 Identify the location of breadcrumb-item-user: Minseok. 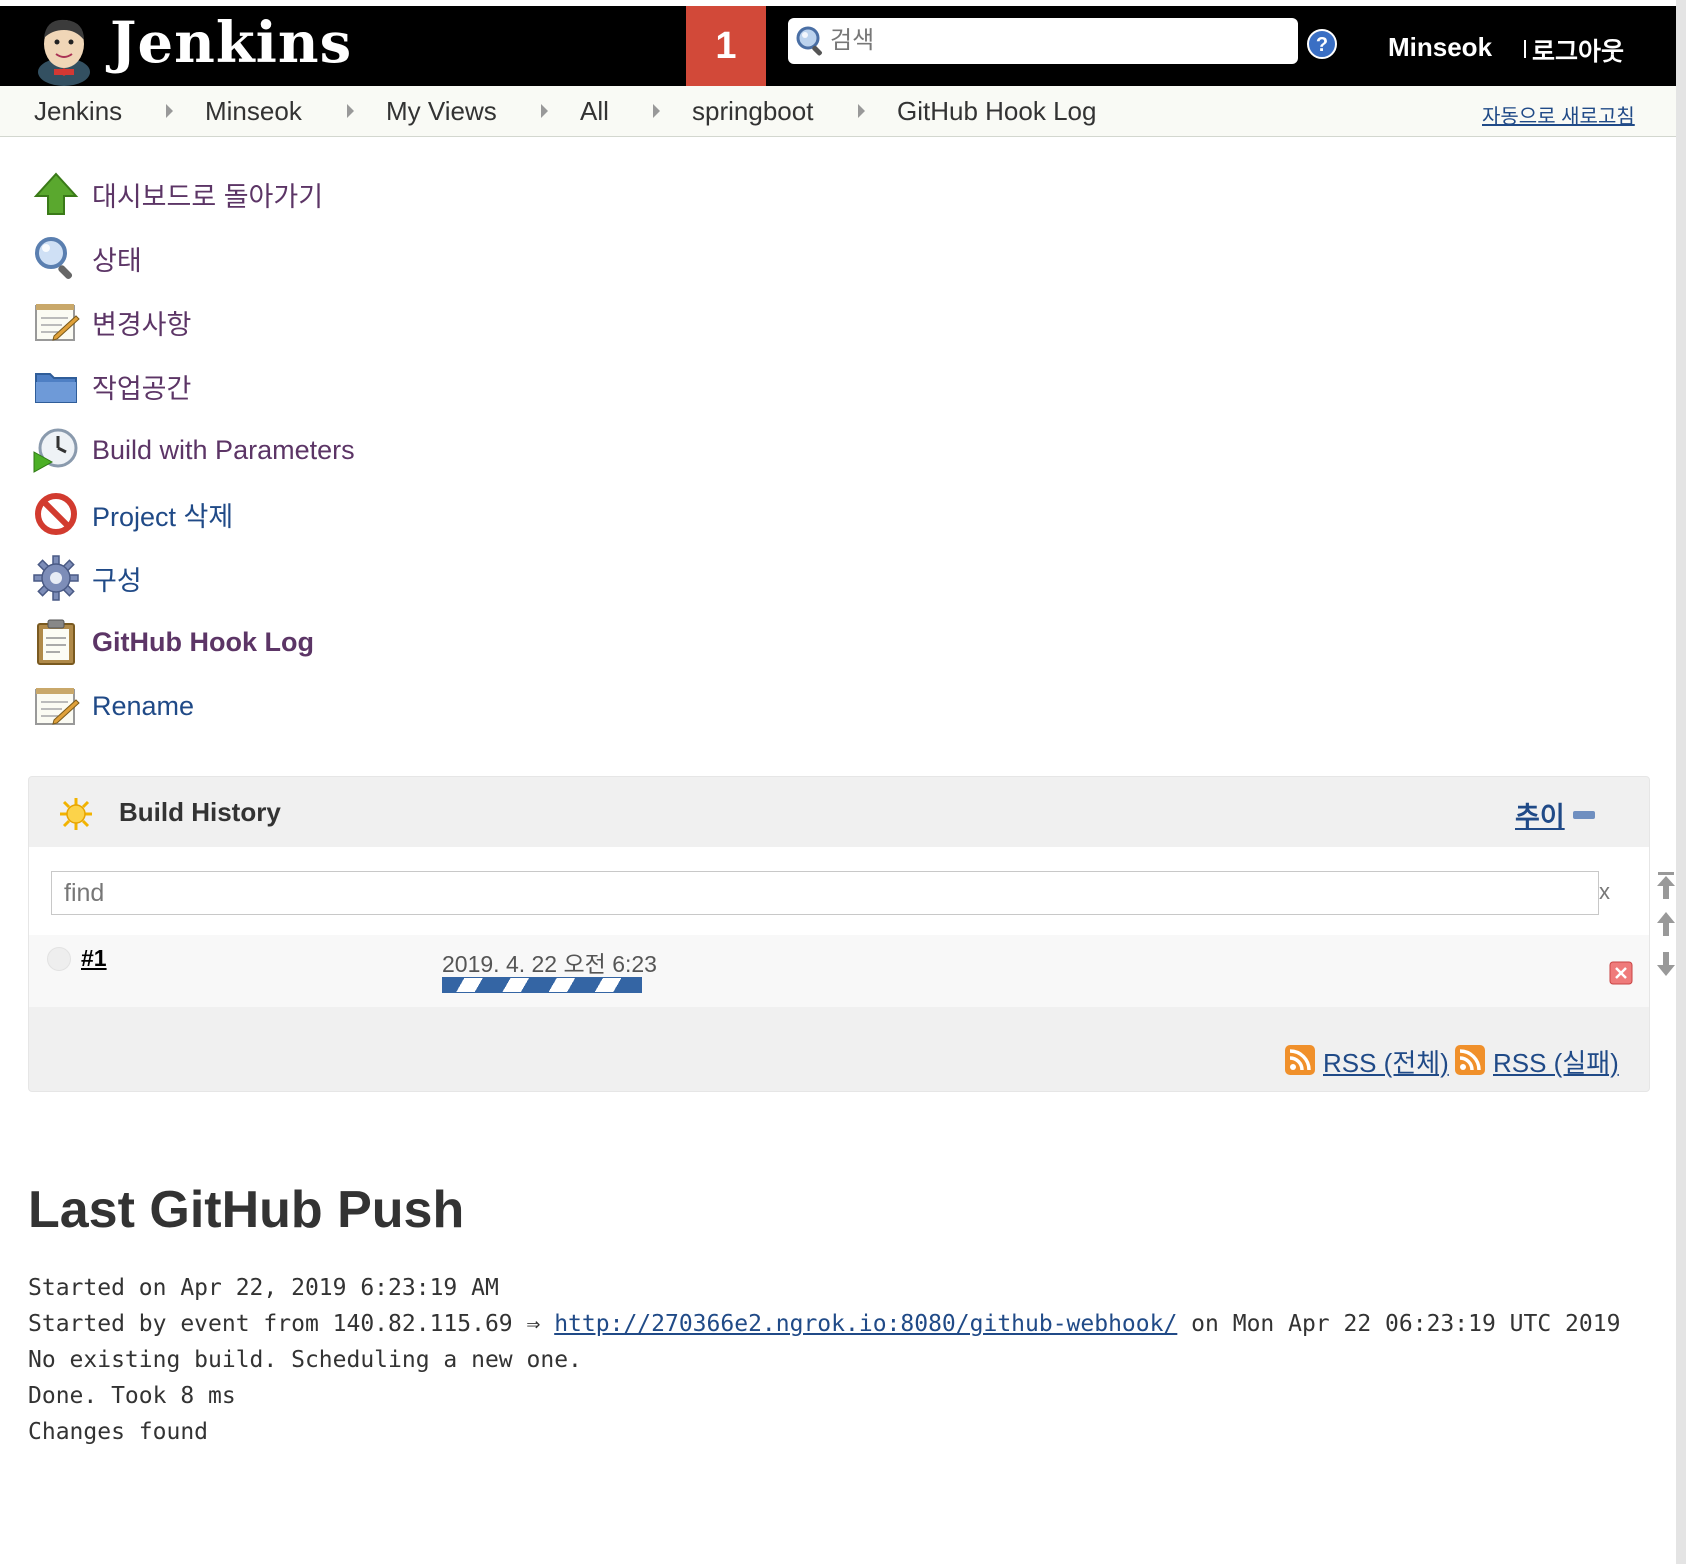
(253, 111).